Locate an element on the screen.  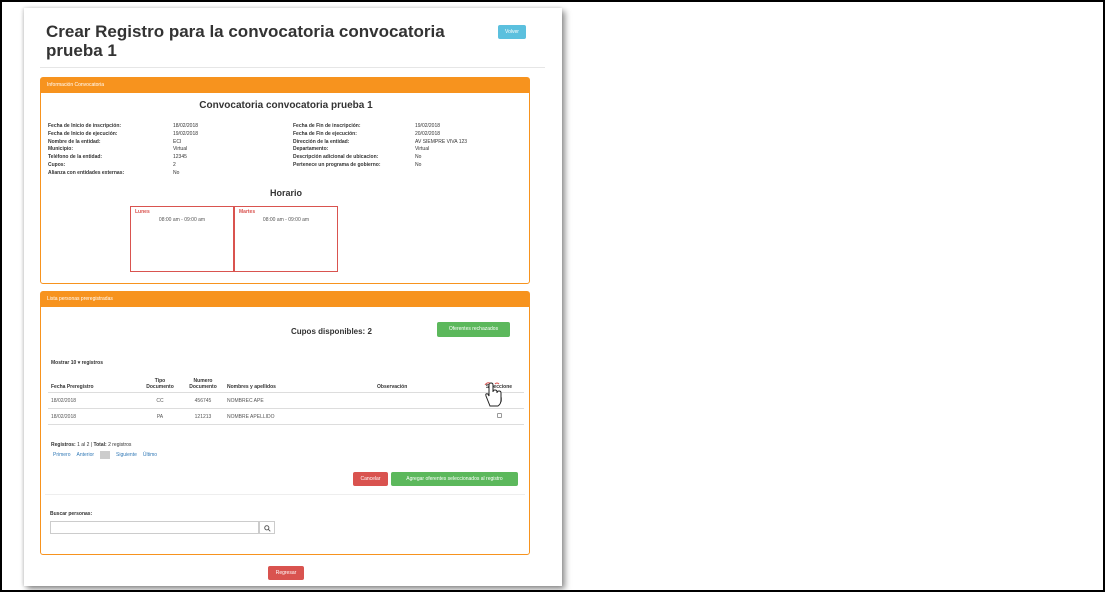
pager-prev: Anterior is located at coordinates (86, 455).